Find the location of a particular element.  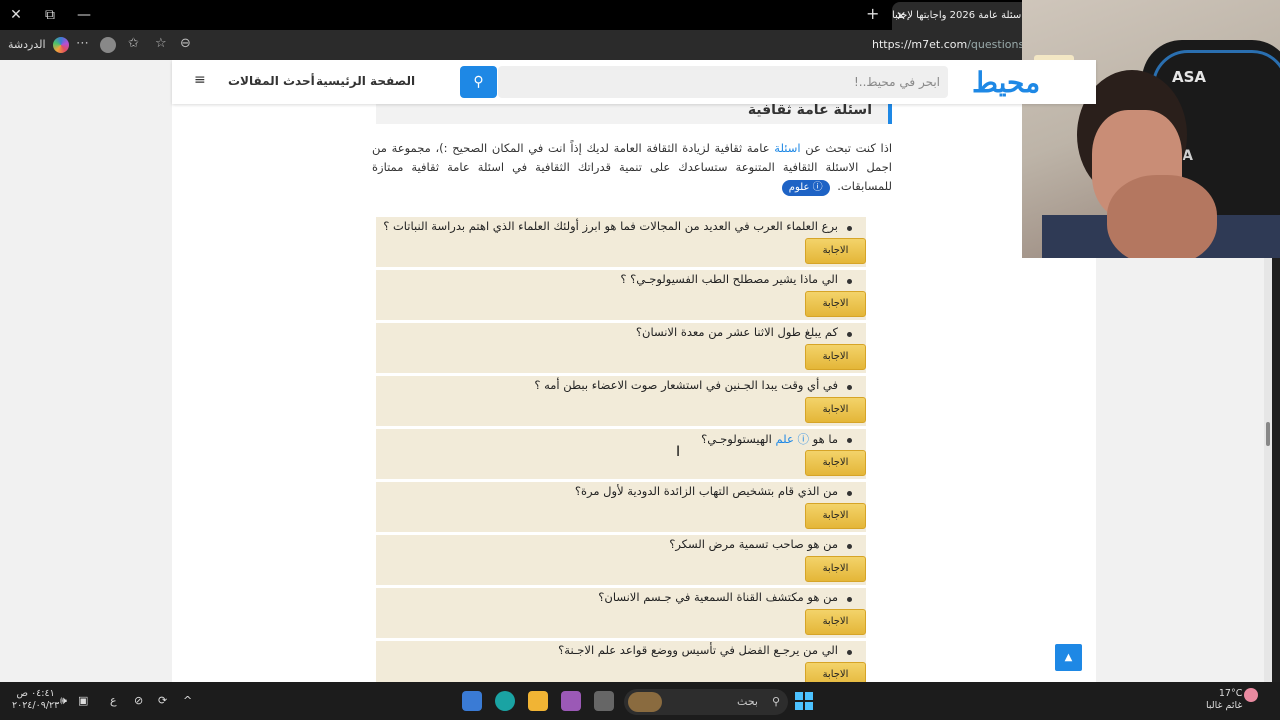

url-host: https://m7et.com is located at coordinates (920, 44).